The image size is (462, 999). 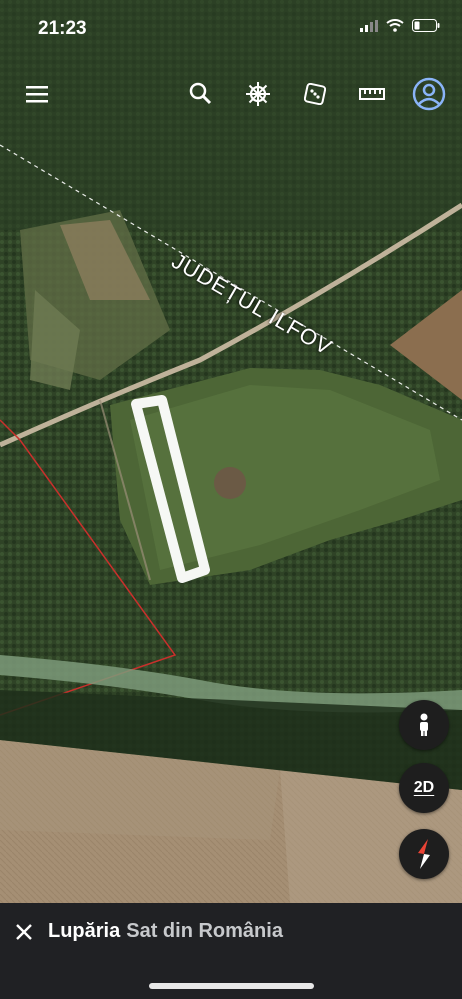 I want to click on street-view-button, so click(x=424, y=725).